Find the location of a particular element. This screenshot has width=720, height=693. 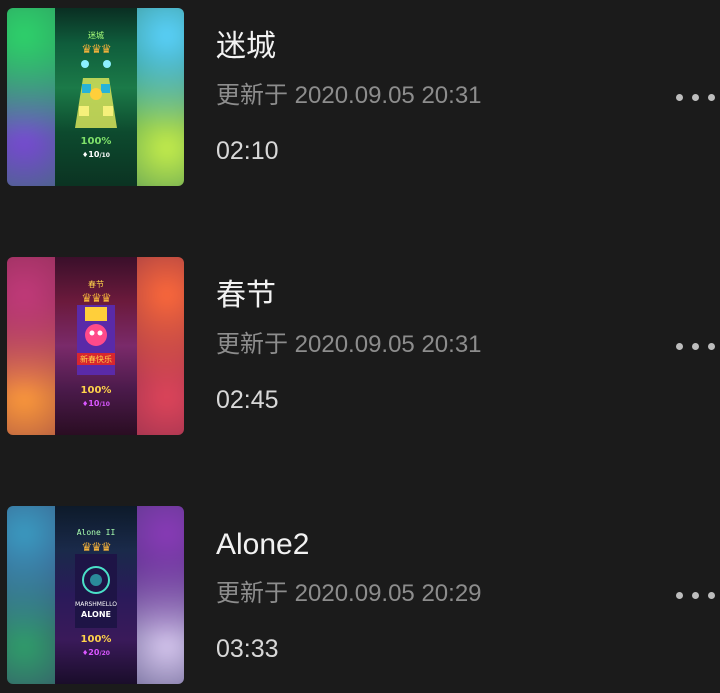

game-screenshot: 迷城 ♛♛♛ 100% ♦10/10 is located at coordinates (96, 97).